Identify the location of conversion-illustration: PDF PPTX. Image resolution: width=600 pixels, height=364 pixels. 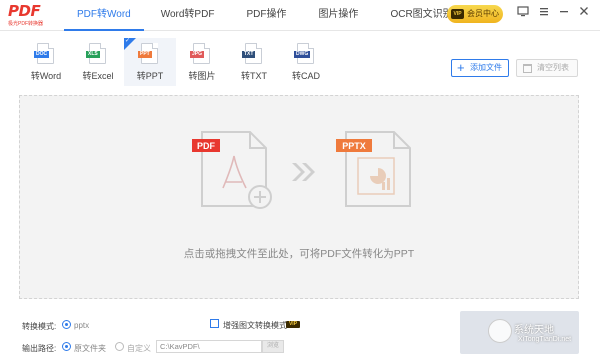
(301, 170).